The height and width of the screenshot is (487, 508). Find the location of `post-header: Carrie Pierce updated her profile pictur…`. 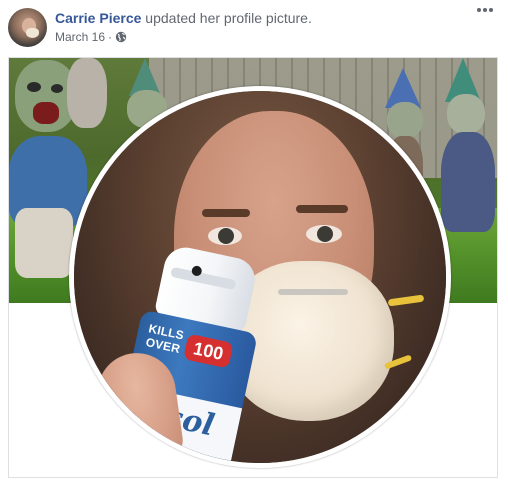

post-header: Carrie Pierce updated her profile pictur… is located at coordinates (254, 28).